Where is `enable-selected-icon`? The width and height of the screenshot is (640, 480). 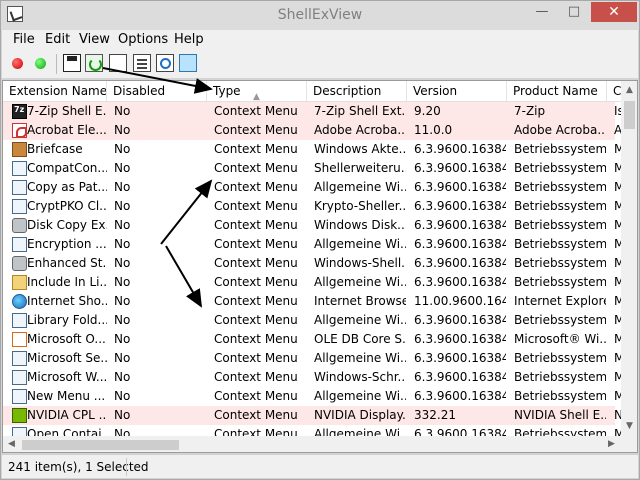
enable-selected-icon is located at coordinates (40, 63).